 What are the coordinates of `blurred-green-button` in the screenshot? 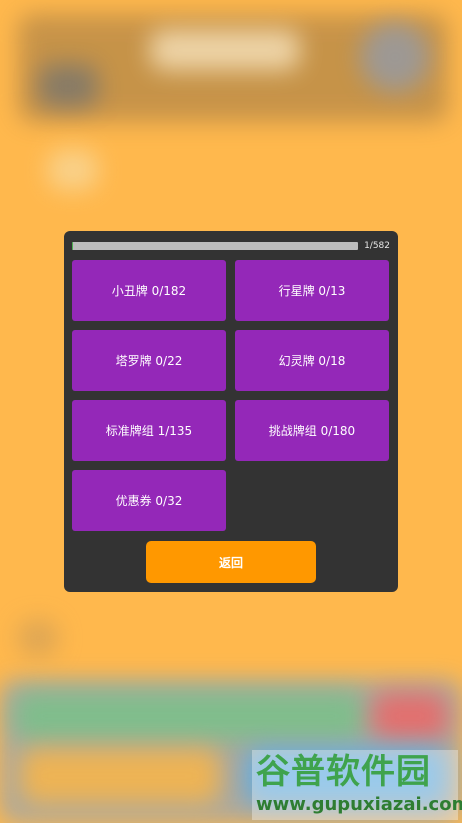 It's located at (189, 716).